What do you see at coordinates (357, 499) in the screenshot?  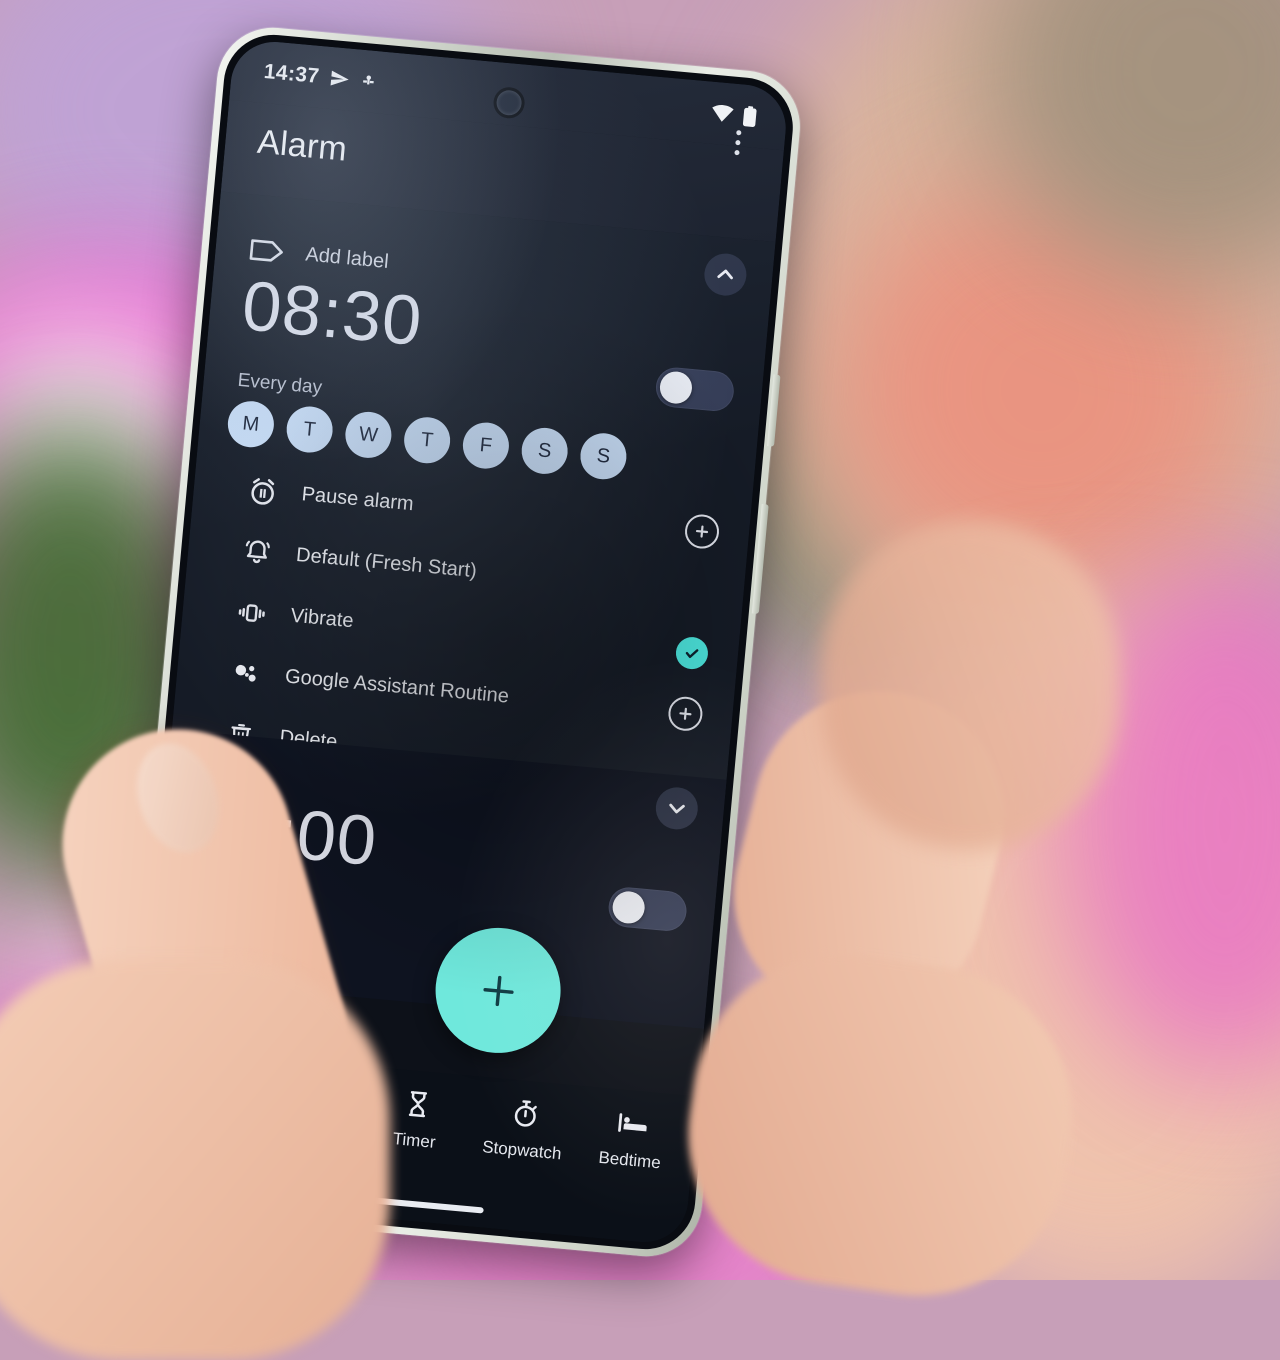 I see `option-label: Pause alarm` at bounding box center [357, 499].